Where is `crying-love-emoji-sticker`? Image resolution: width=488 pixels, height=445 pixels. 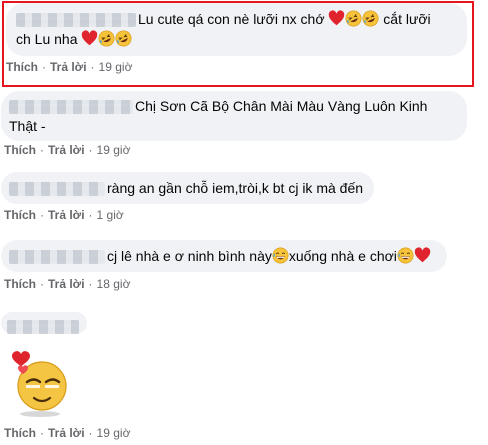
crying-love-emoji-sticker is located at coordinates (38, 381).